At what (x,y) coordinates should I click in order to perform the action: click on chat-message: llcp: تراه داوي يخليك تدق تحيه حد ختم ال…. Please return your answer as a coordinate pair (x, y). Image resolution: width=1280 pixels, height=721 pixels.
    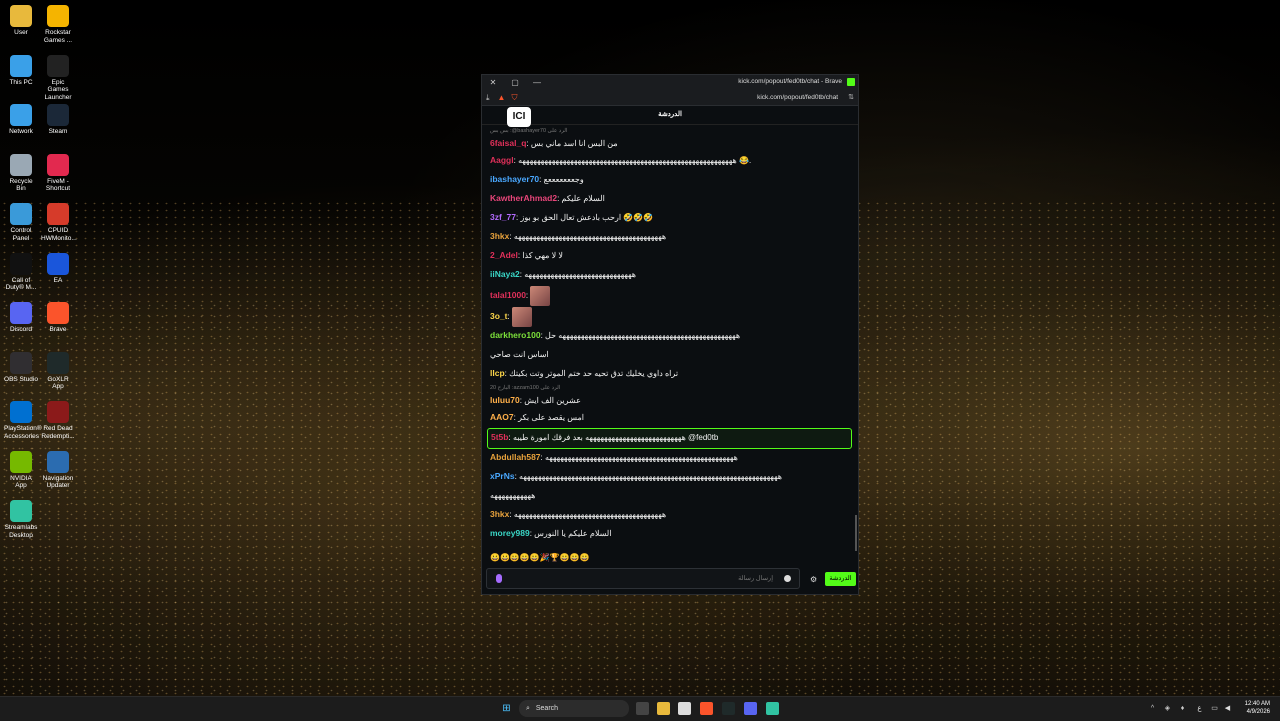
    Looking at the image, I should click on (670, 374).